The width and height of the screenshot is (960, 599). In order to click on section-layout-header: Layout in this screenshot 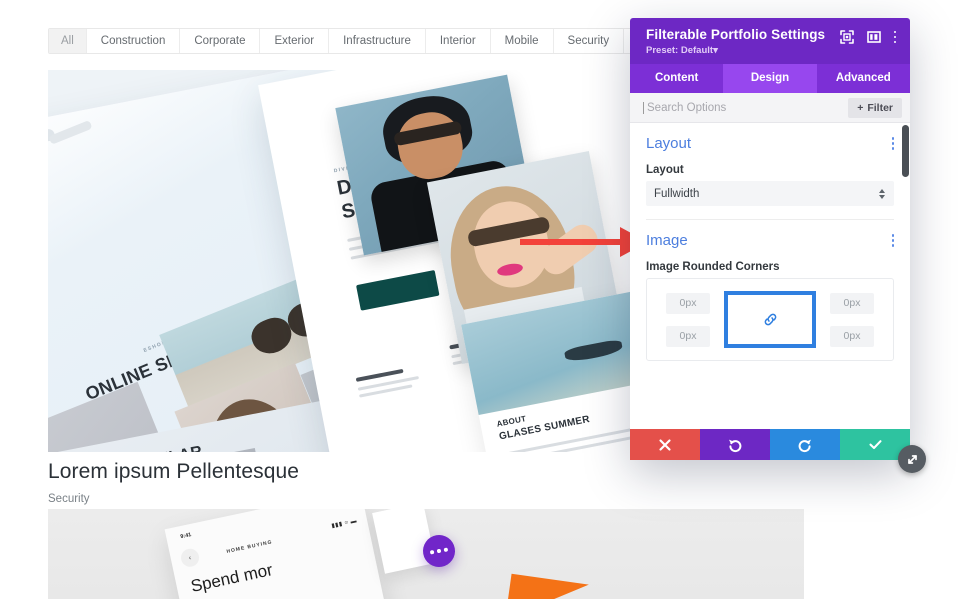, I will do `click(770, 146)`.